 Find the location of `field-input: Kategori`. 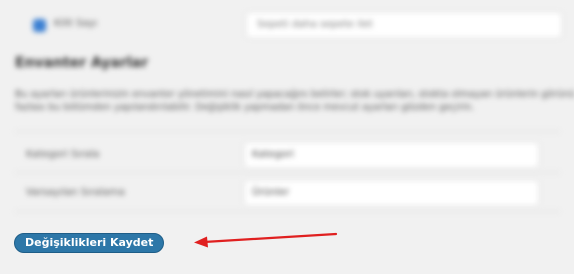

field-input: Kategori is located at coordinates (391, 155).